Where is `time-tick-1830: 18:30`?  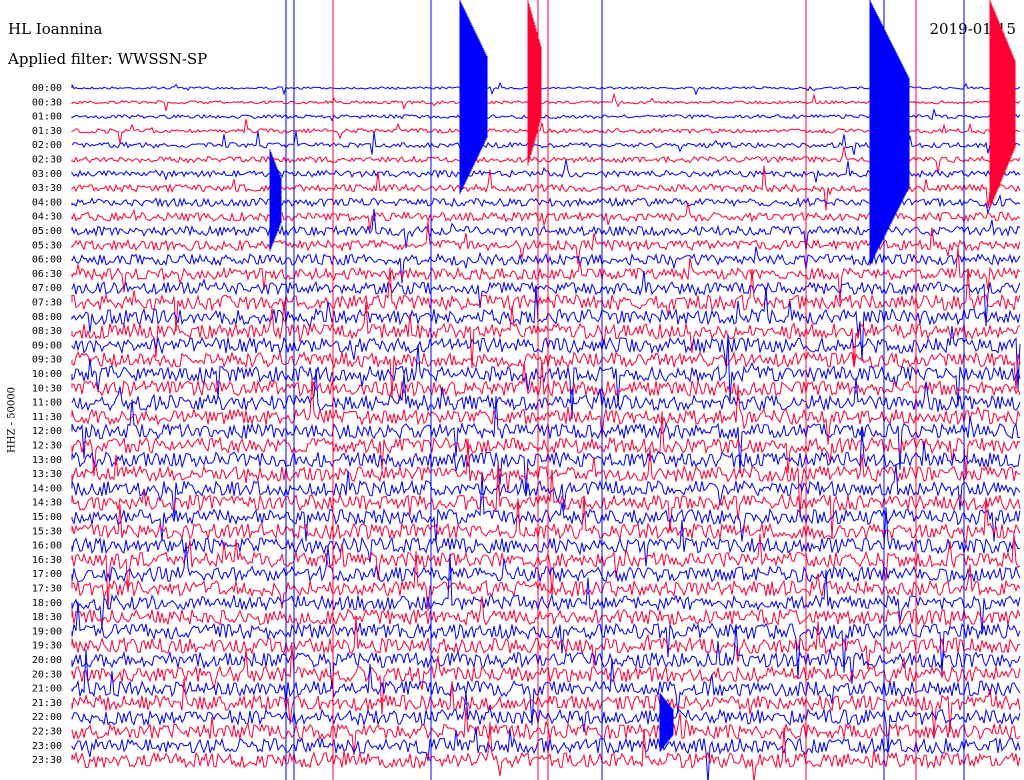
time-tick-1830: 18:30 is located at coordinates (47, 617).